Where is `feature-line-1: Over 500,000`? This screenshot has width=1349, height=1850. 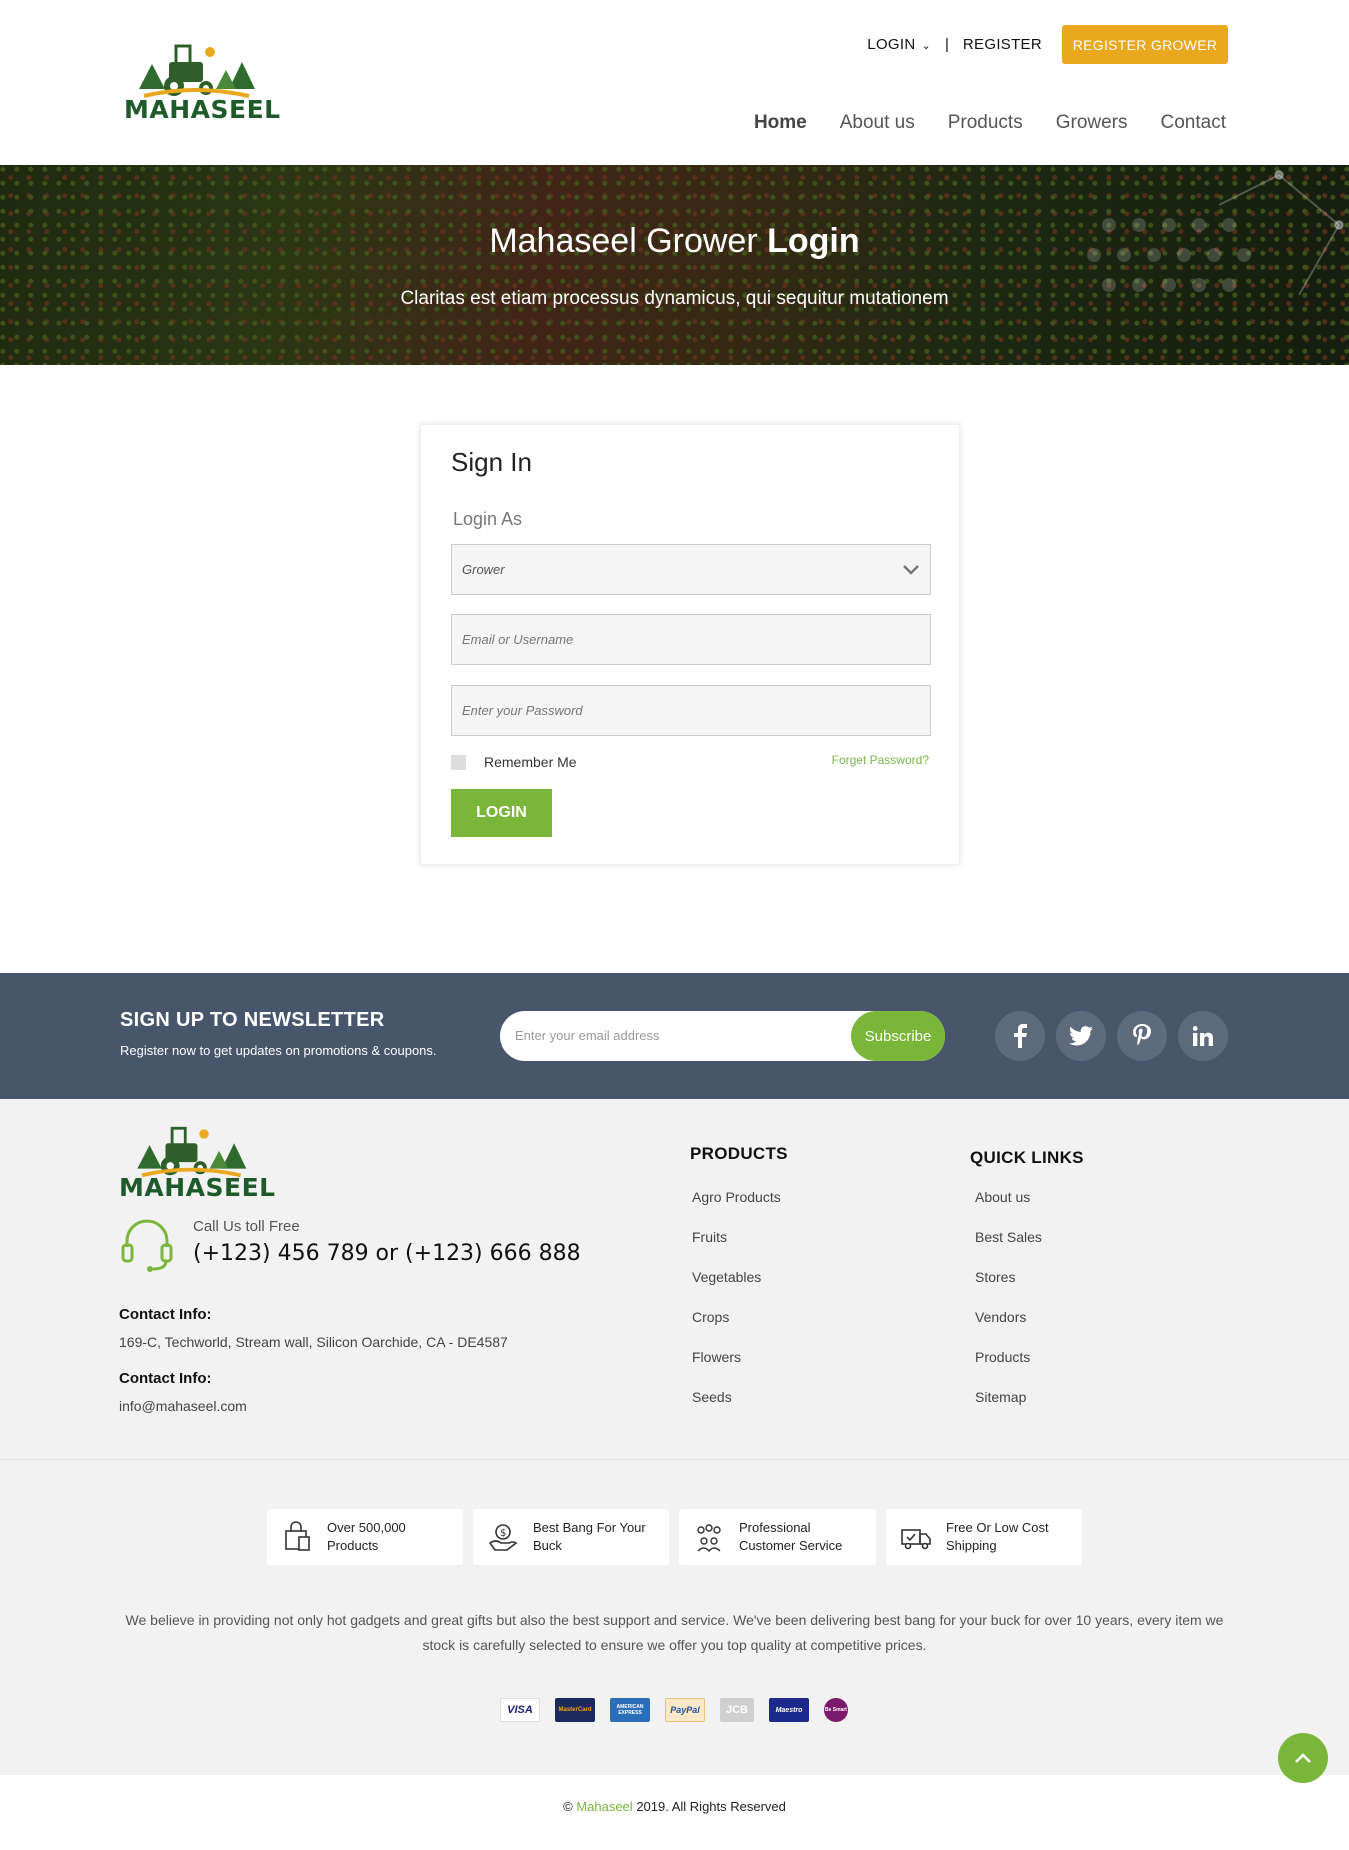
feature-line-1: Over 500,000 is located at coordinates (366, 1527).